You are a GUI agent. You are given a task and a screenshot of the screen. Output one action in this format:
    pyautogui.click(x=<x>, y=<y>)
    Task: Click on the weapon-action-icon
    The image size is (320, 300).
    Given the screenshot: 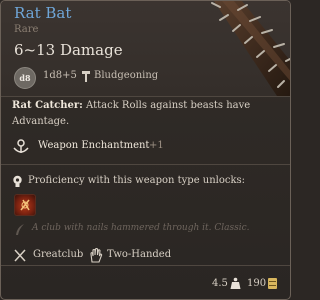 What is the action you would take?
    pyautogui.click(x=25, y=205)
    